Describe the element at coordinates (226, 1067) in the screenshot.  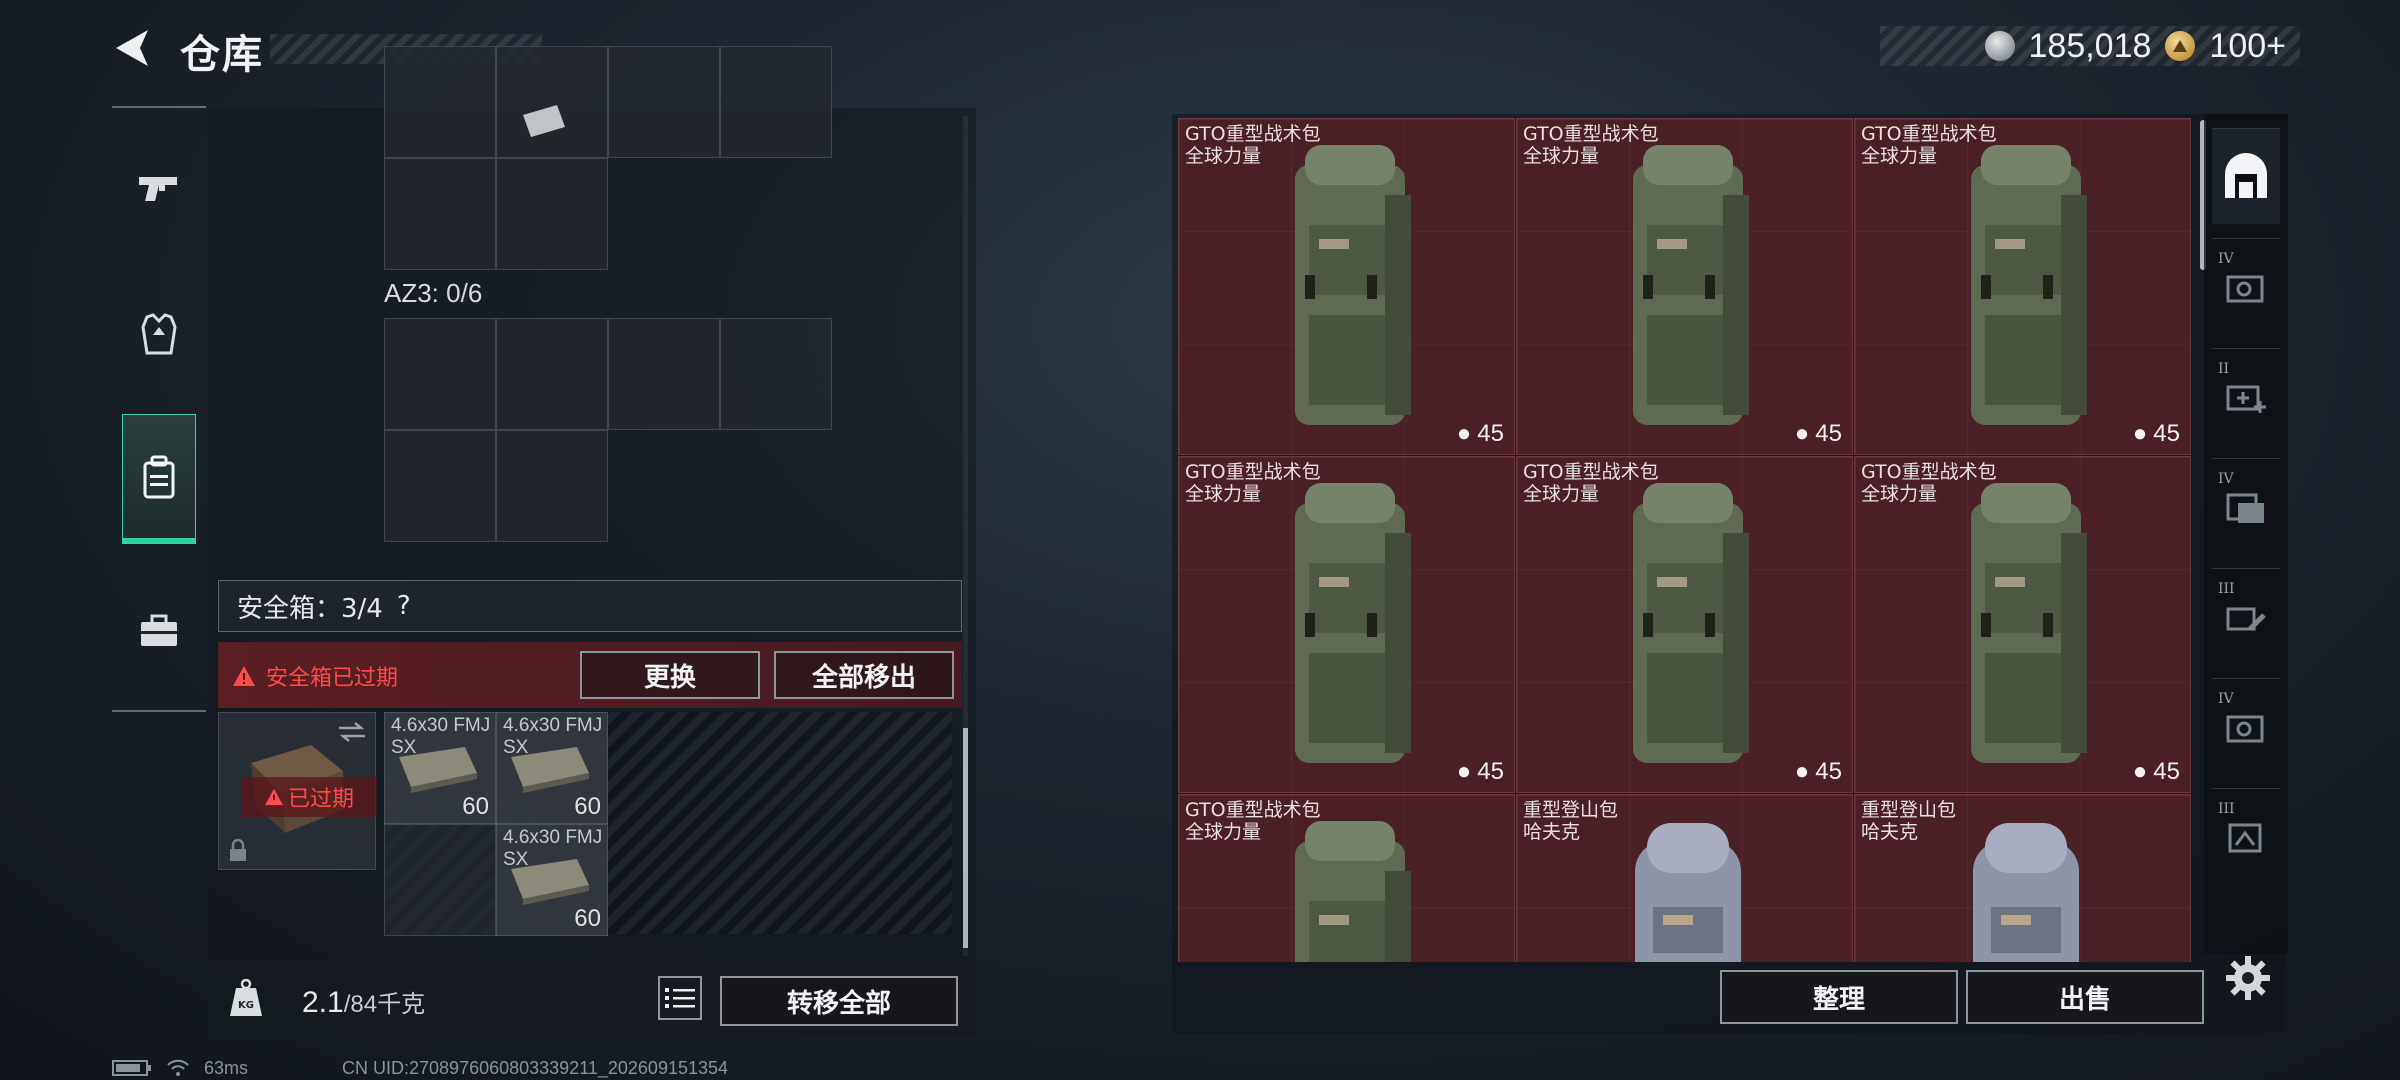
I see `ping-value: 63ms` at that location.